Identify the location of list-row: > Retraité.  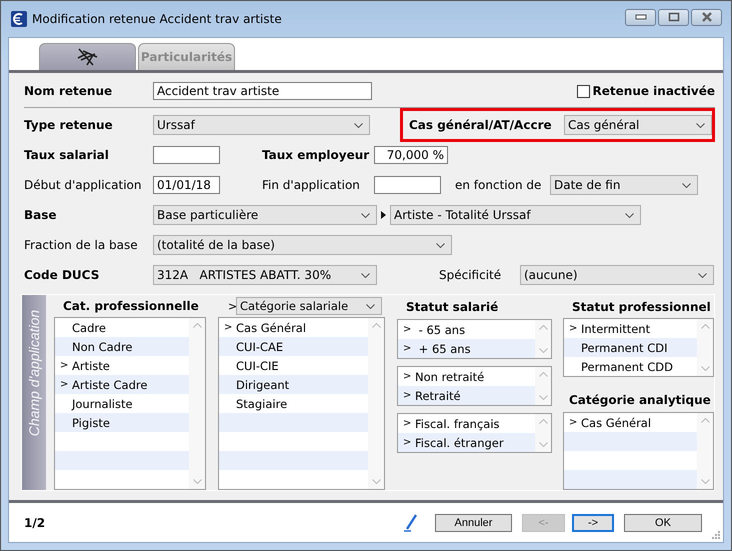
(466, 395).